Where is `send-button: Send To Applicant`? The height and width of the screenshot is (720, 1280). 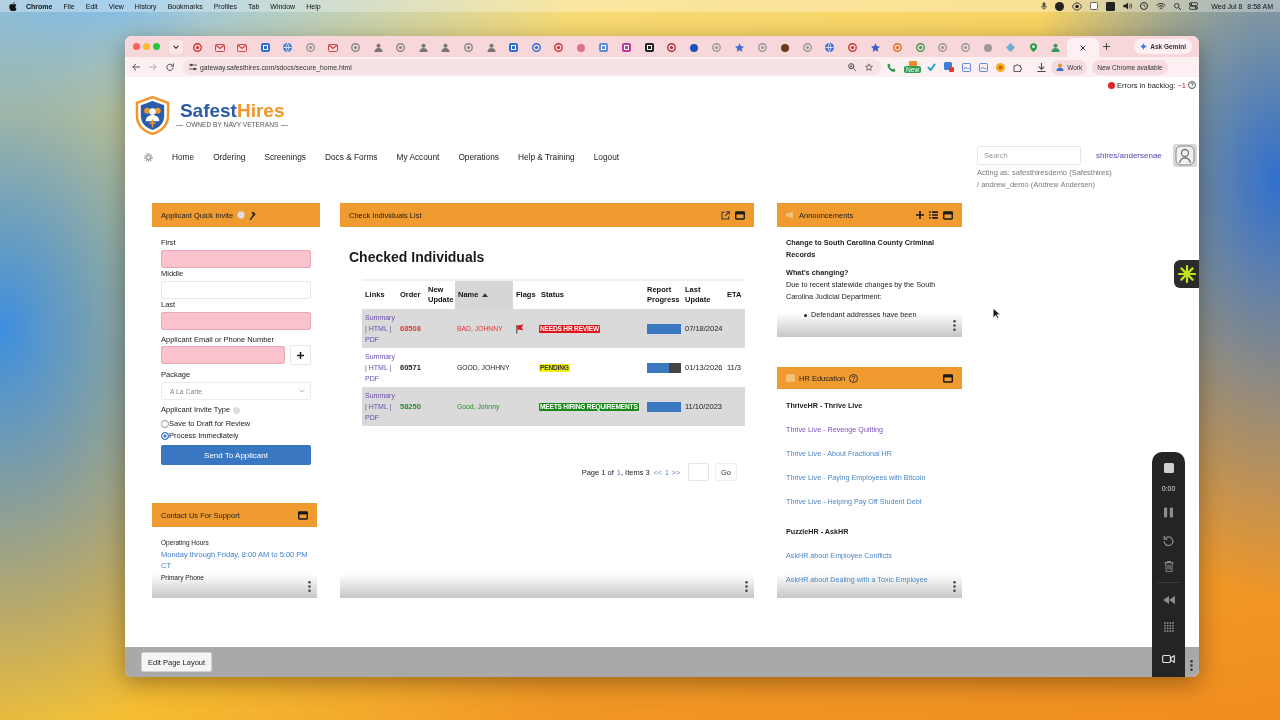 send-button: Send To Applicant is located at coordinates (236, 455).